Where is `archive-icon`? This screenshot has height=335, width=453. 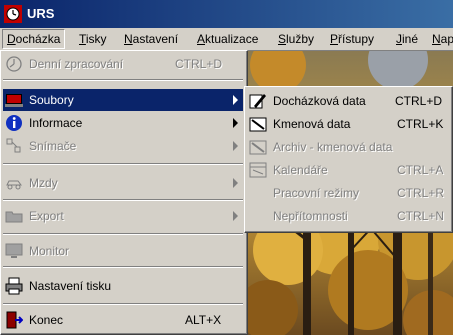 archive-icon is located at coordinates (258, 147).